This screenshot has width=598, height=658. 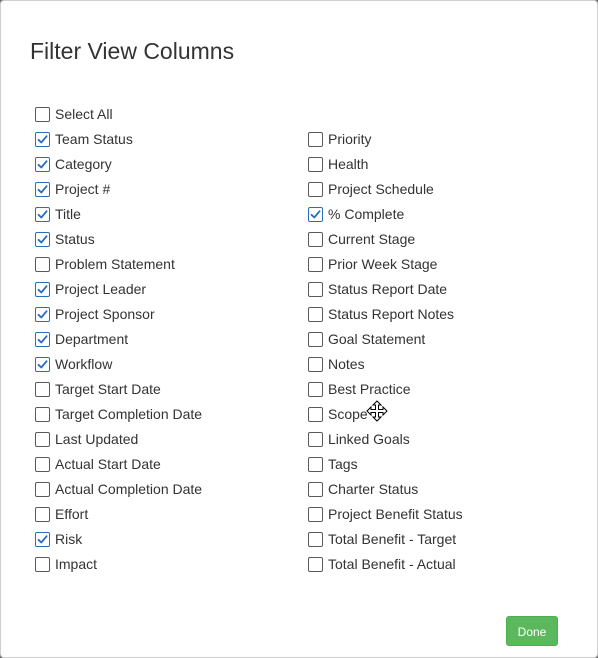 What do you see at coordinates (97, 439) in the screenshot?
I see `option-label: Last Updated` at bounding box center [97, 439].